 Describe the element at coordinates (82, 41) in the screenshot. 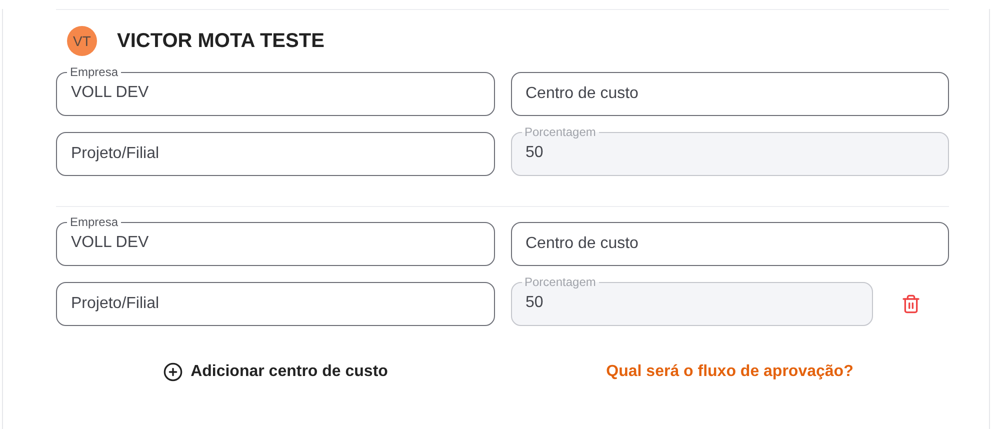

I see `avatar: VT` at that location.